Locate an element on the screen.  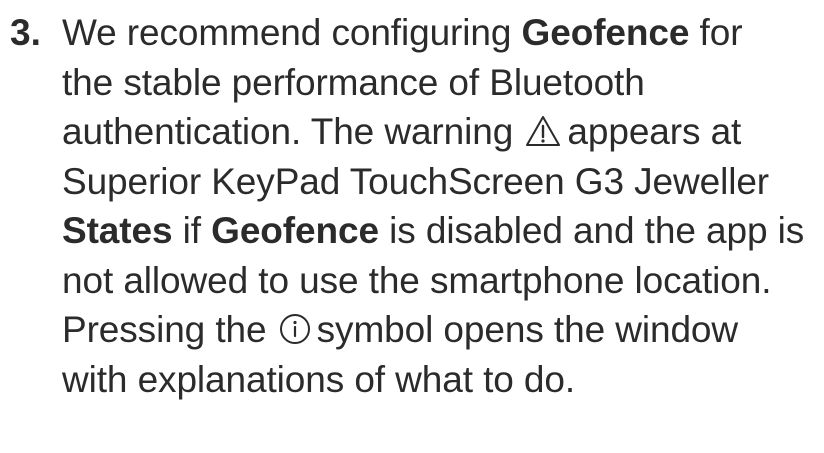
line-4: Superior KeyPad TouchScreen G3 Jeweller is located at coordinates (416, 181).